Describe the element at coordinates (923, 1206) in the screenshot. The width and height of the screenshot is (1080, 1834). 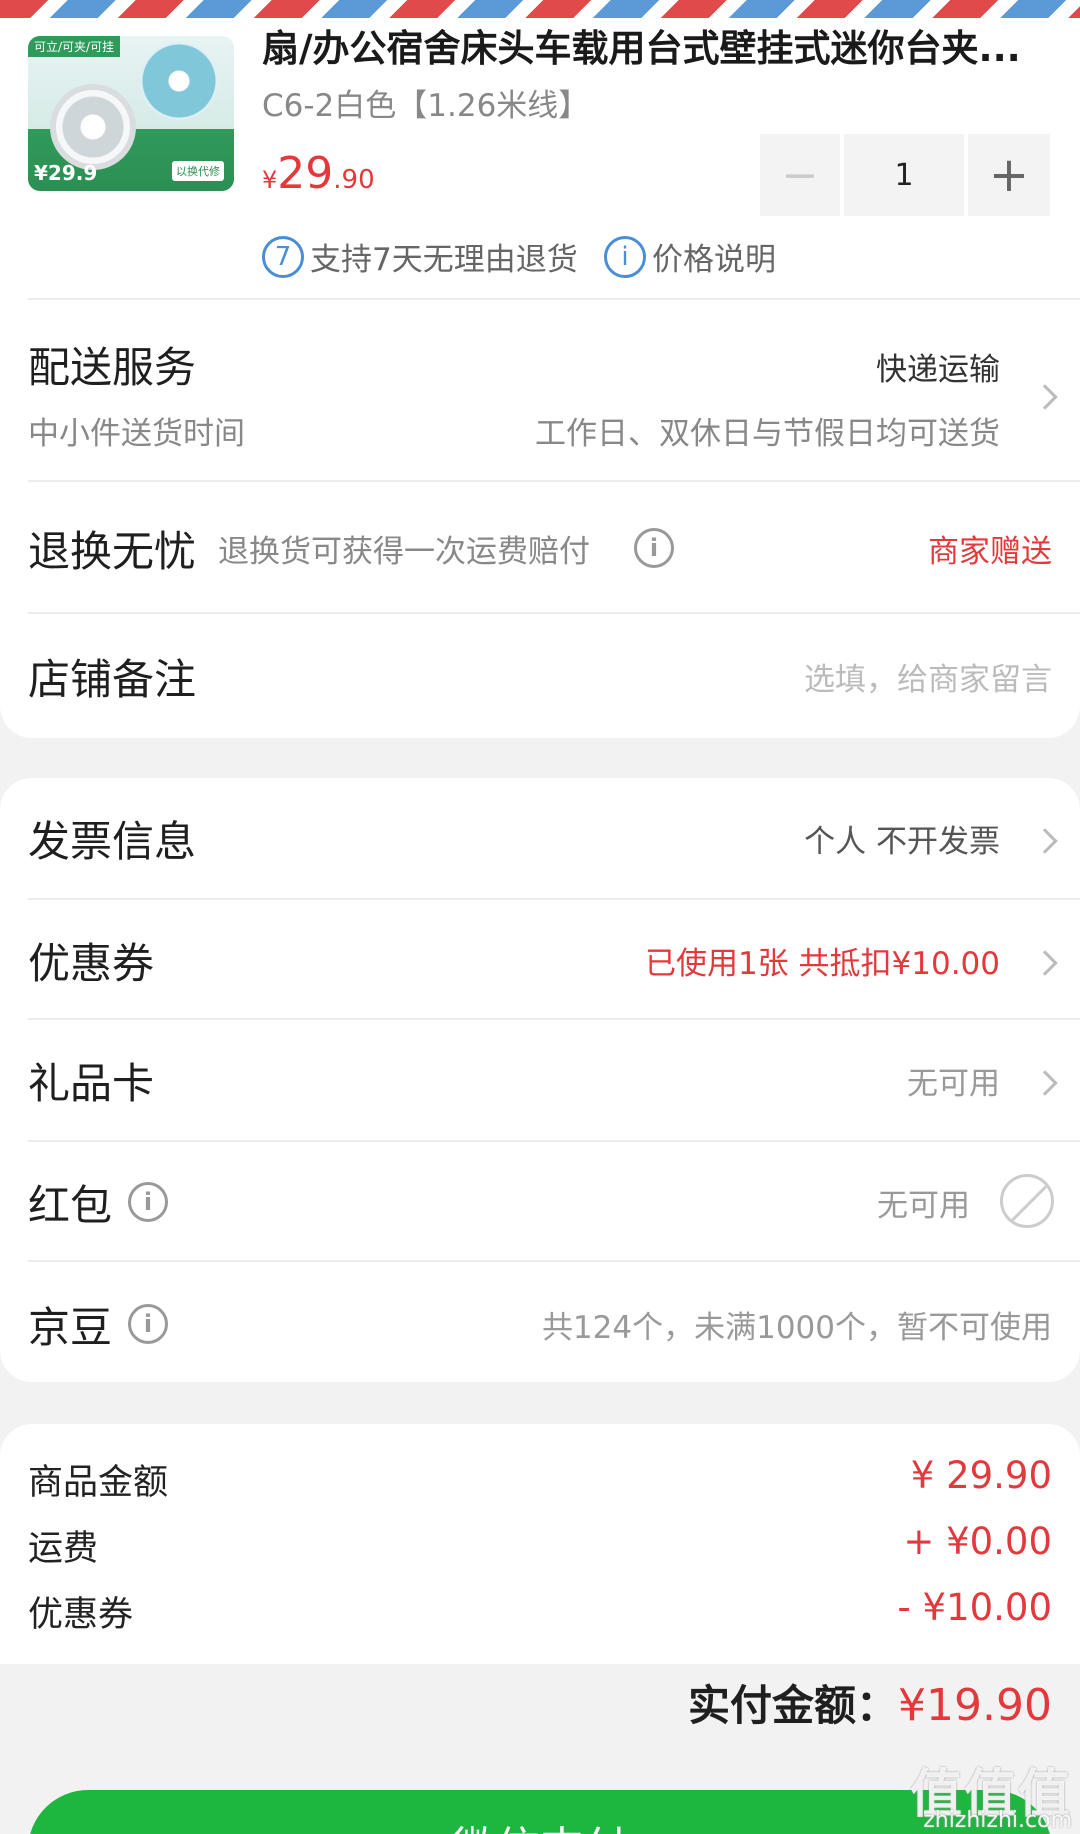
I see `red-packet-value: 无可用` at that location.